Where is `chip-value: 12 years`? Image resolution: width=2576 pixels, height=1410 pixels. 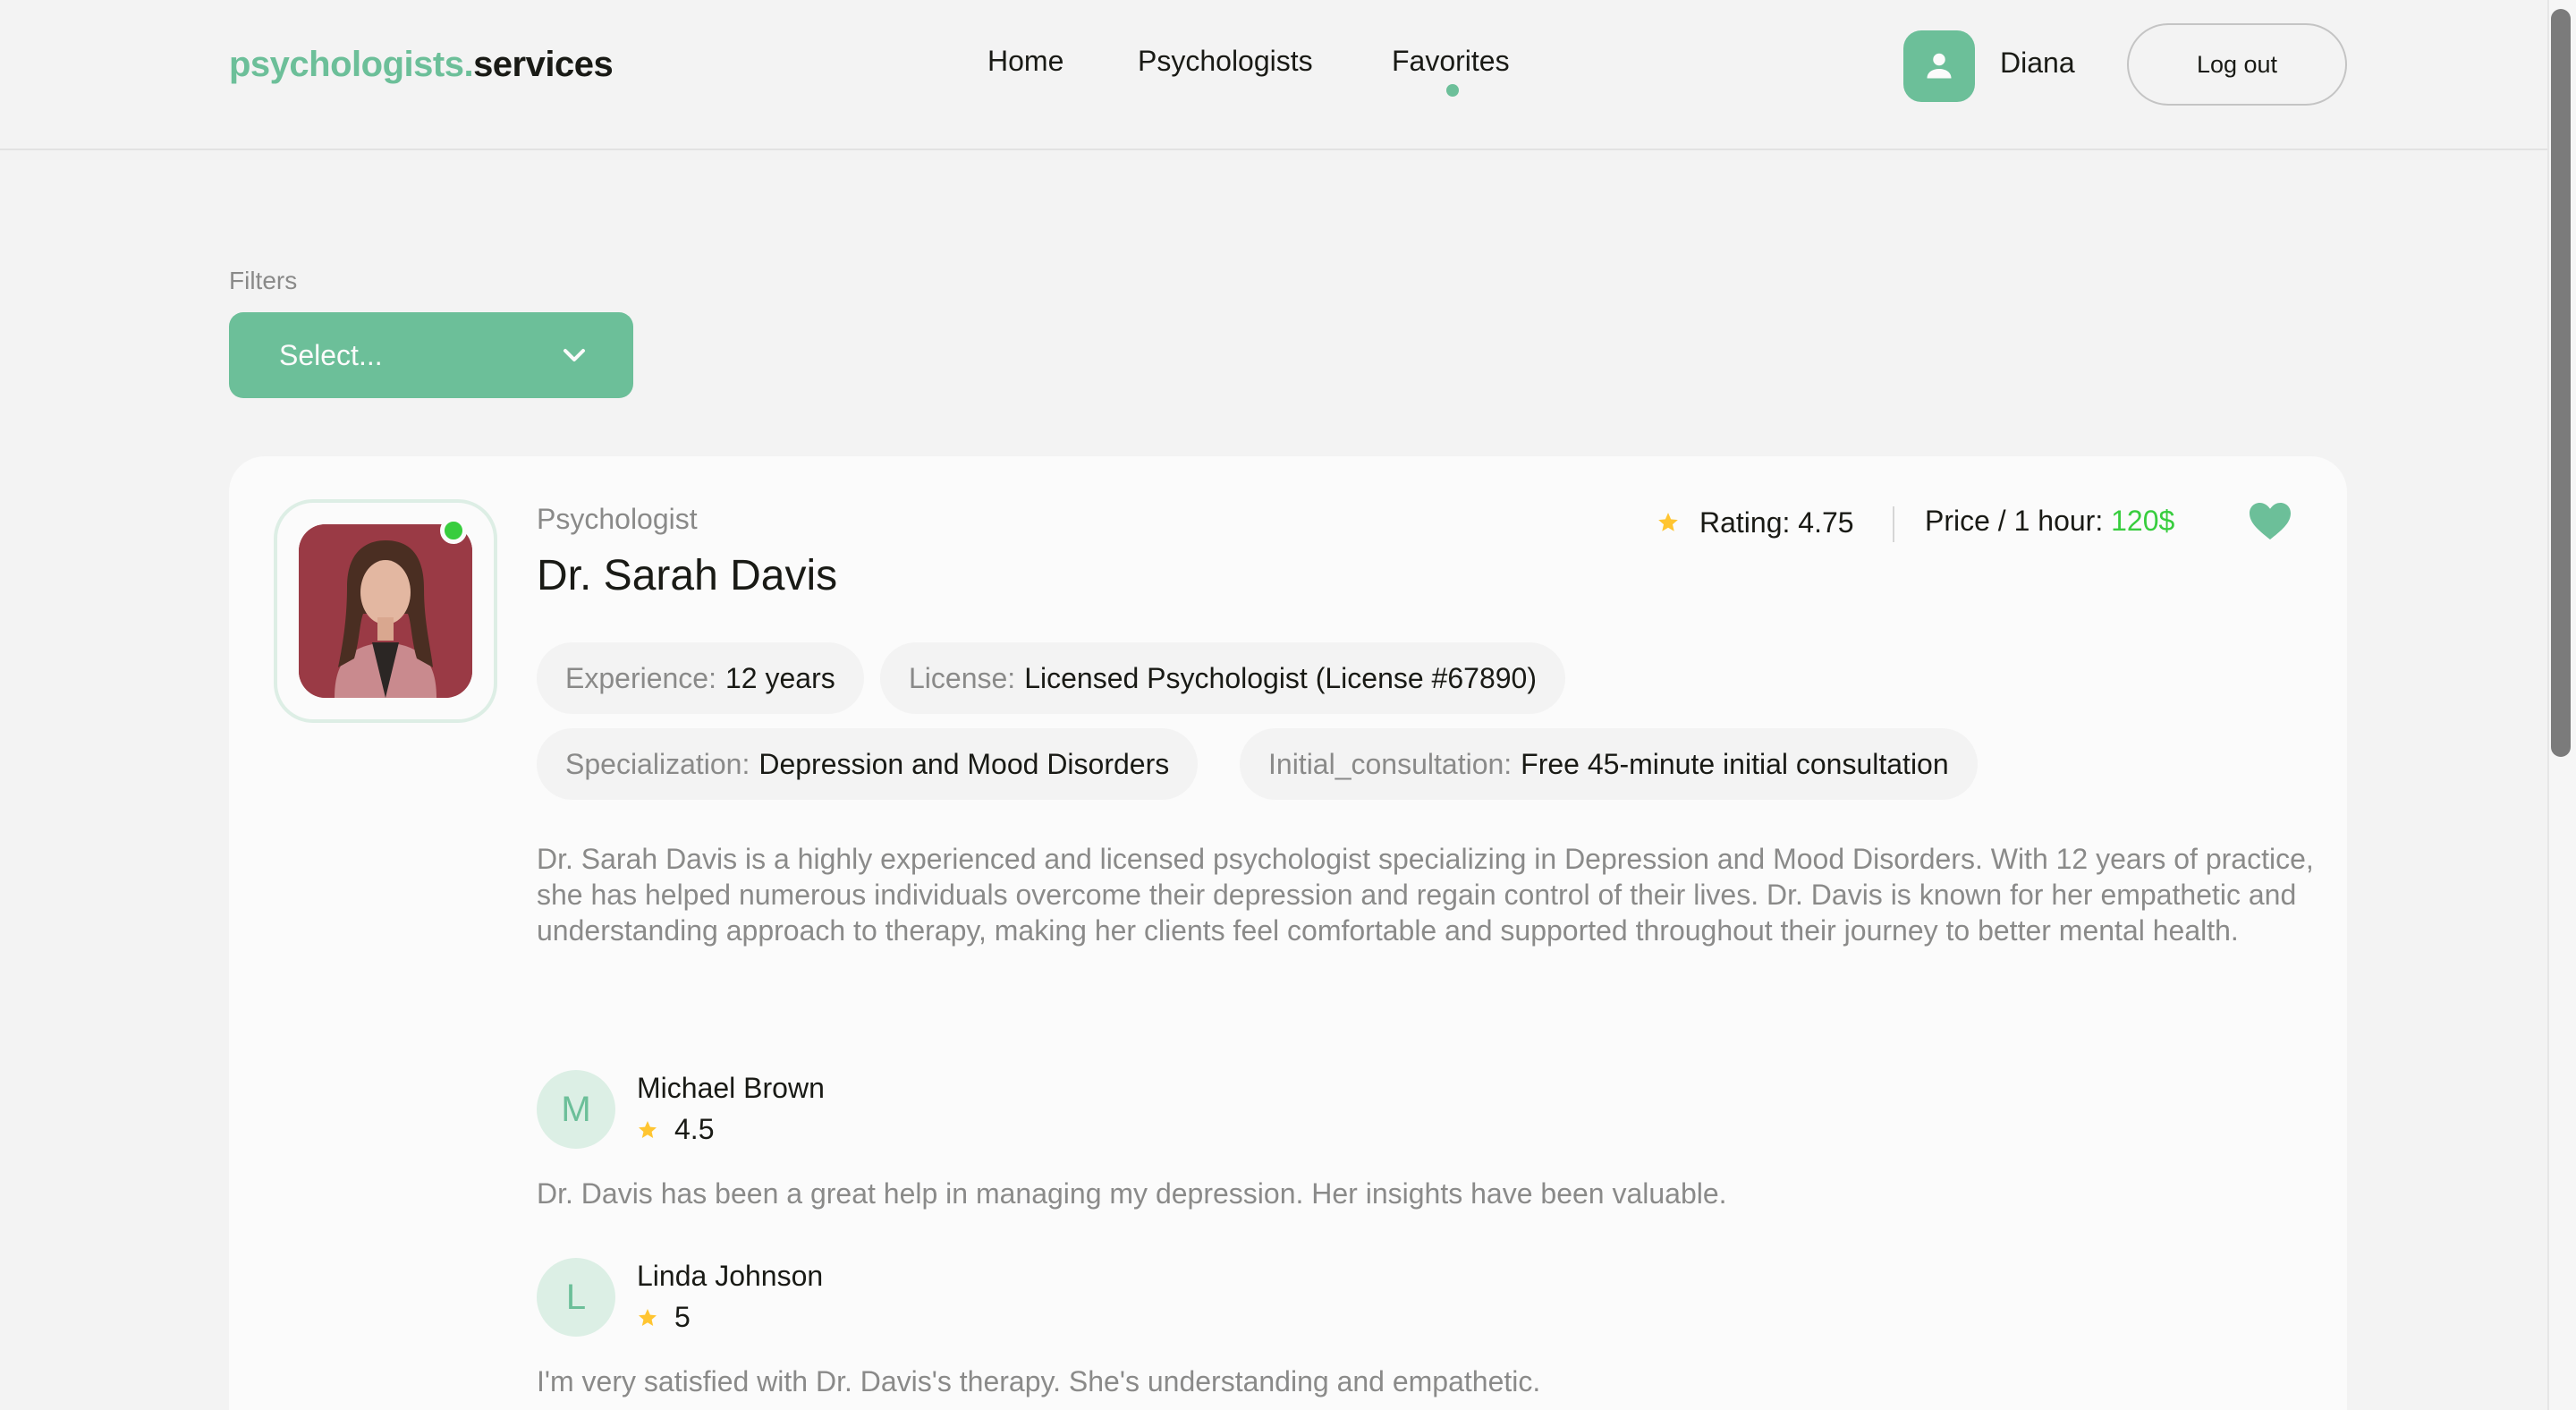 chip-value: 12 years is located at coordinates (779, 677).